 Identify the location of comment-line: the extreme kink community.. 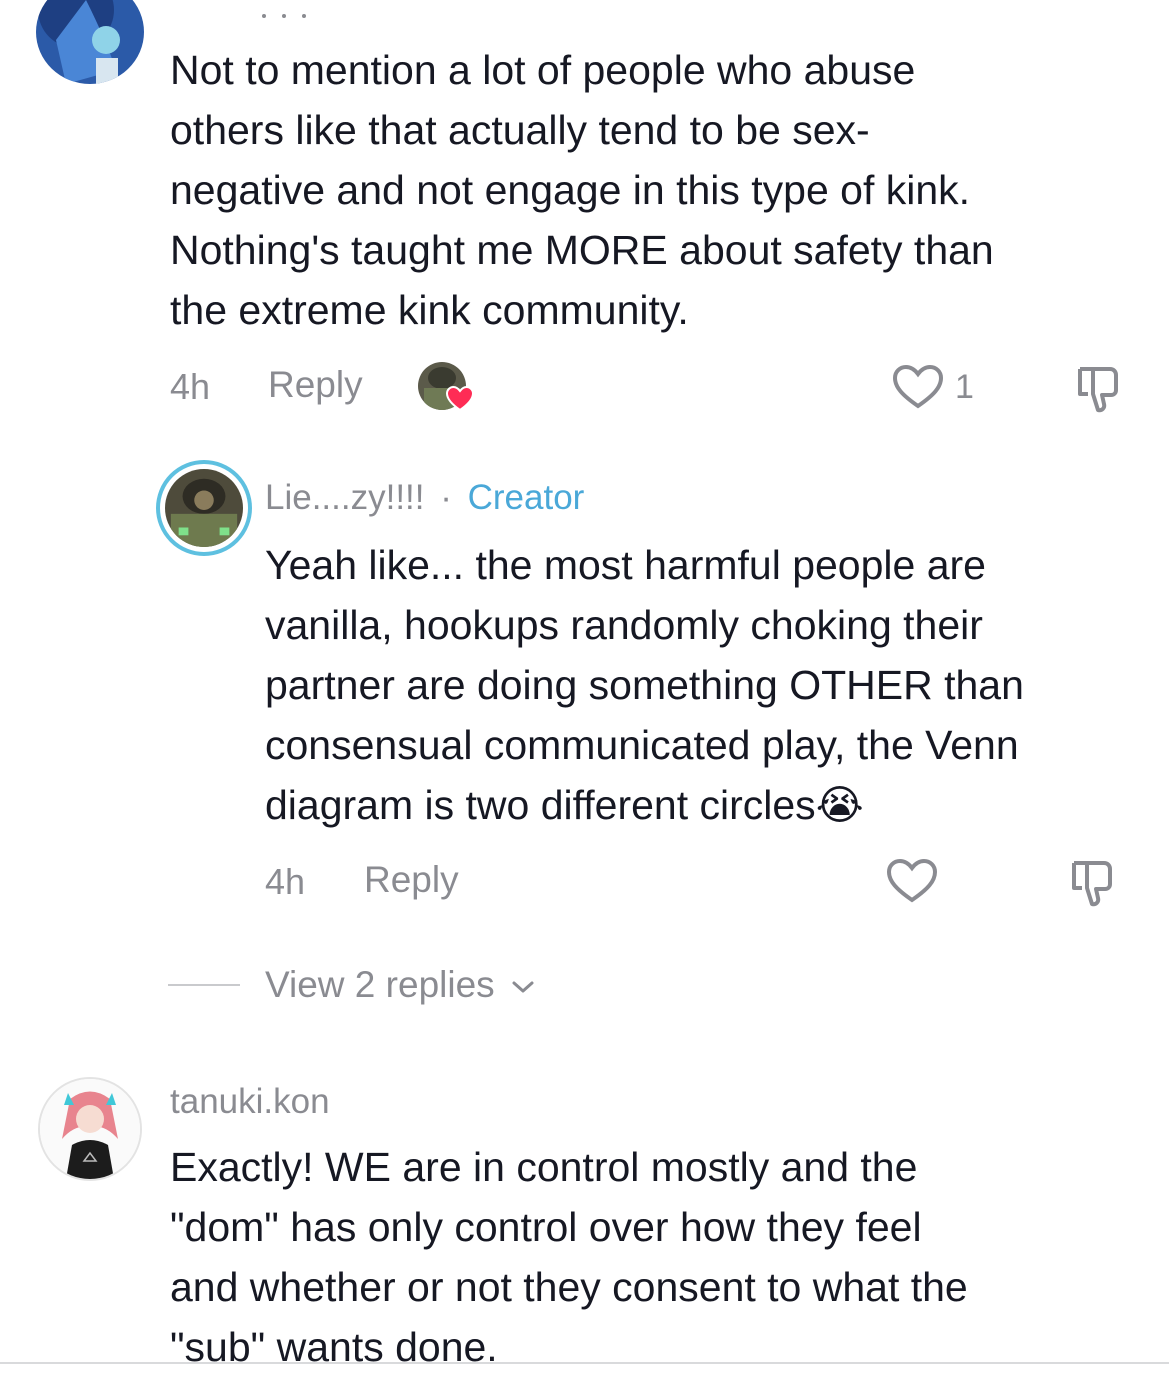
(429, 310).